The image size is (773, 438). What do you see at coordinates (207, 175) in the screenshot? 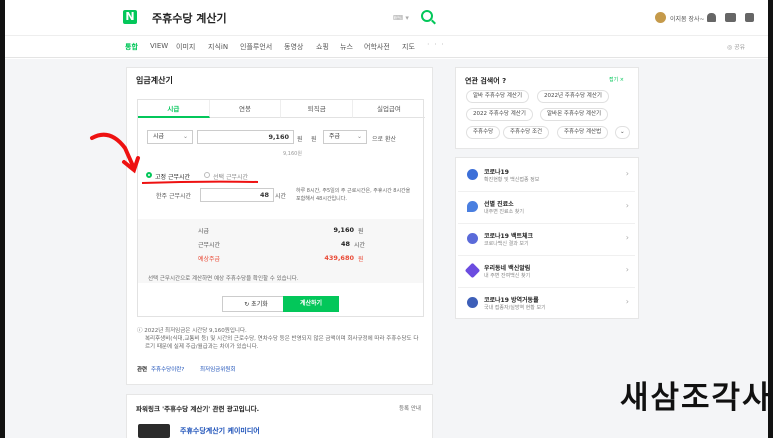
I see `radio-select-hours` at bounding box center [207, 175].